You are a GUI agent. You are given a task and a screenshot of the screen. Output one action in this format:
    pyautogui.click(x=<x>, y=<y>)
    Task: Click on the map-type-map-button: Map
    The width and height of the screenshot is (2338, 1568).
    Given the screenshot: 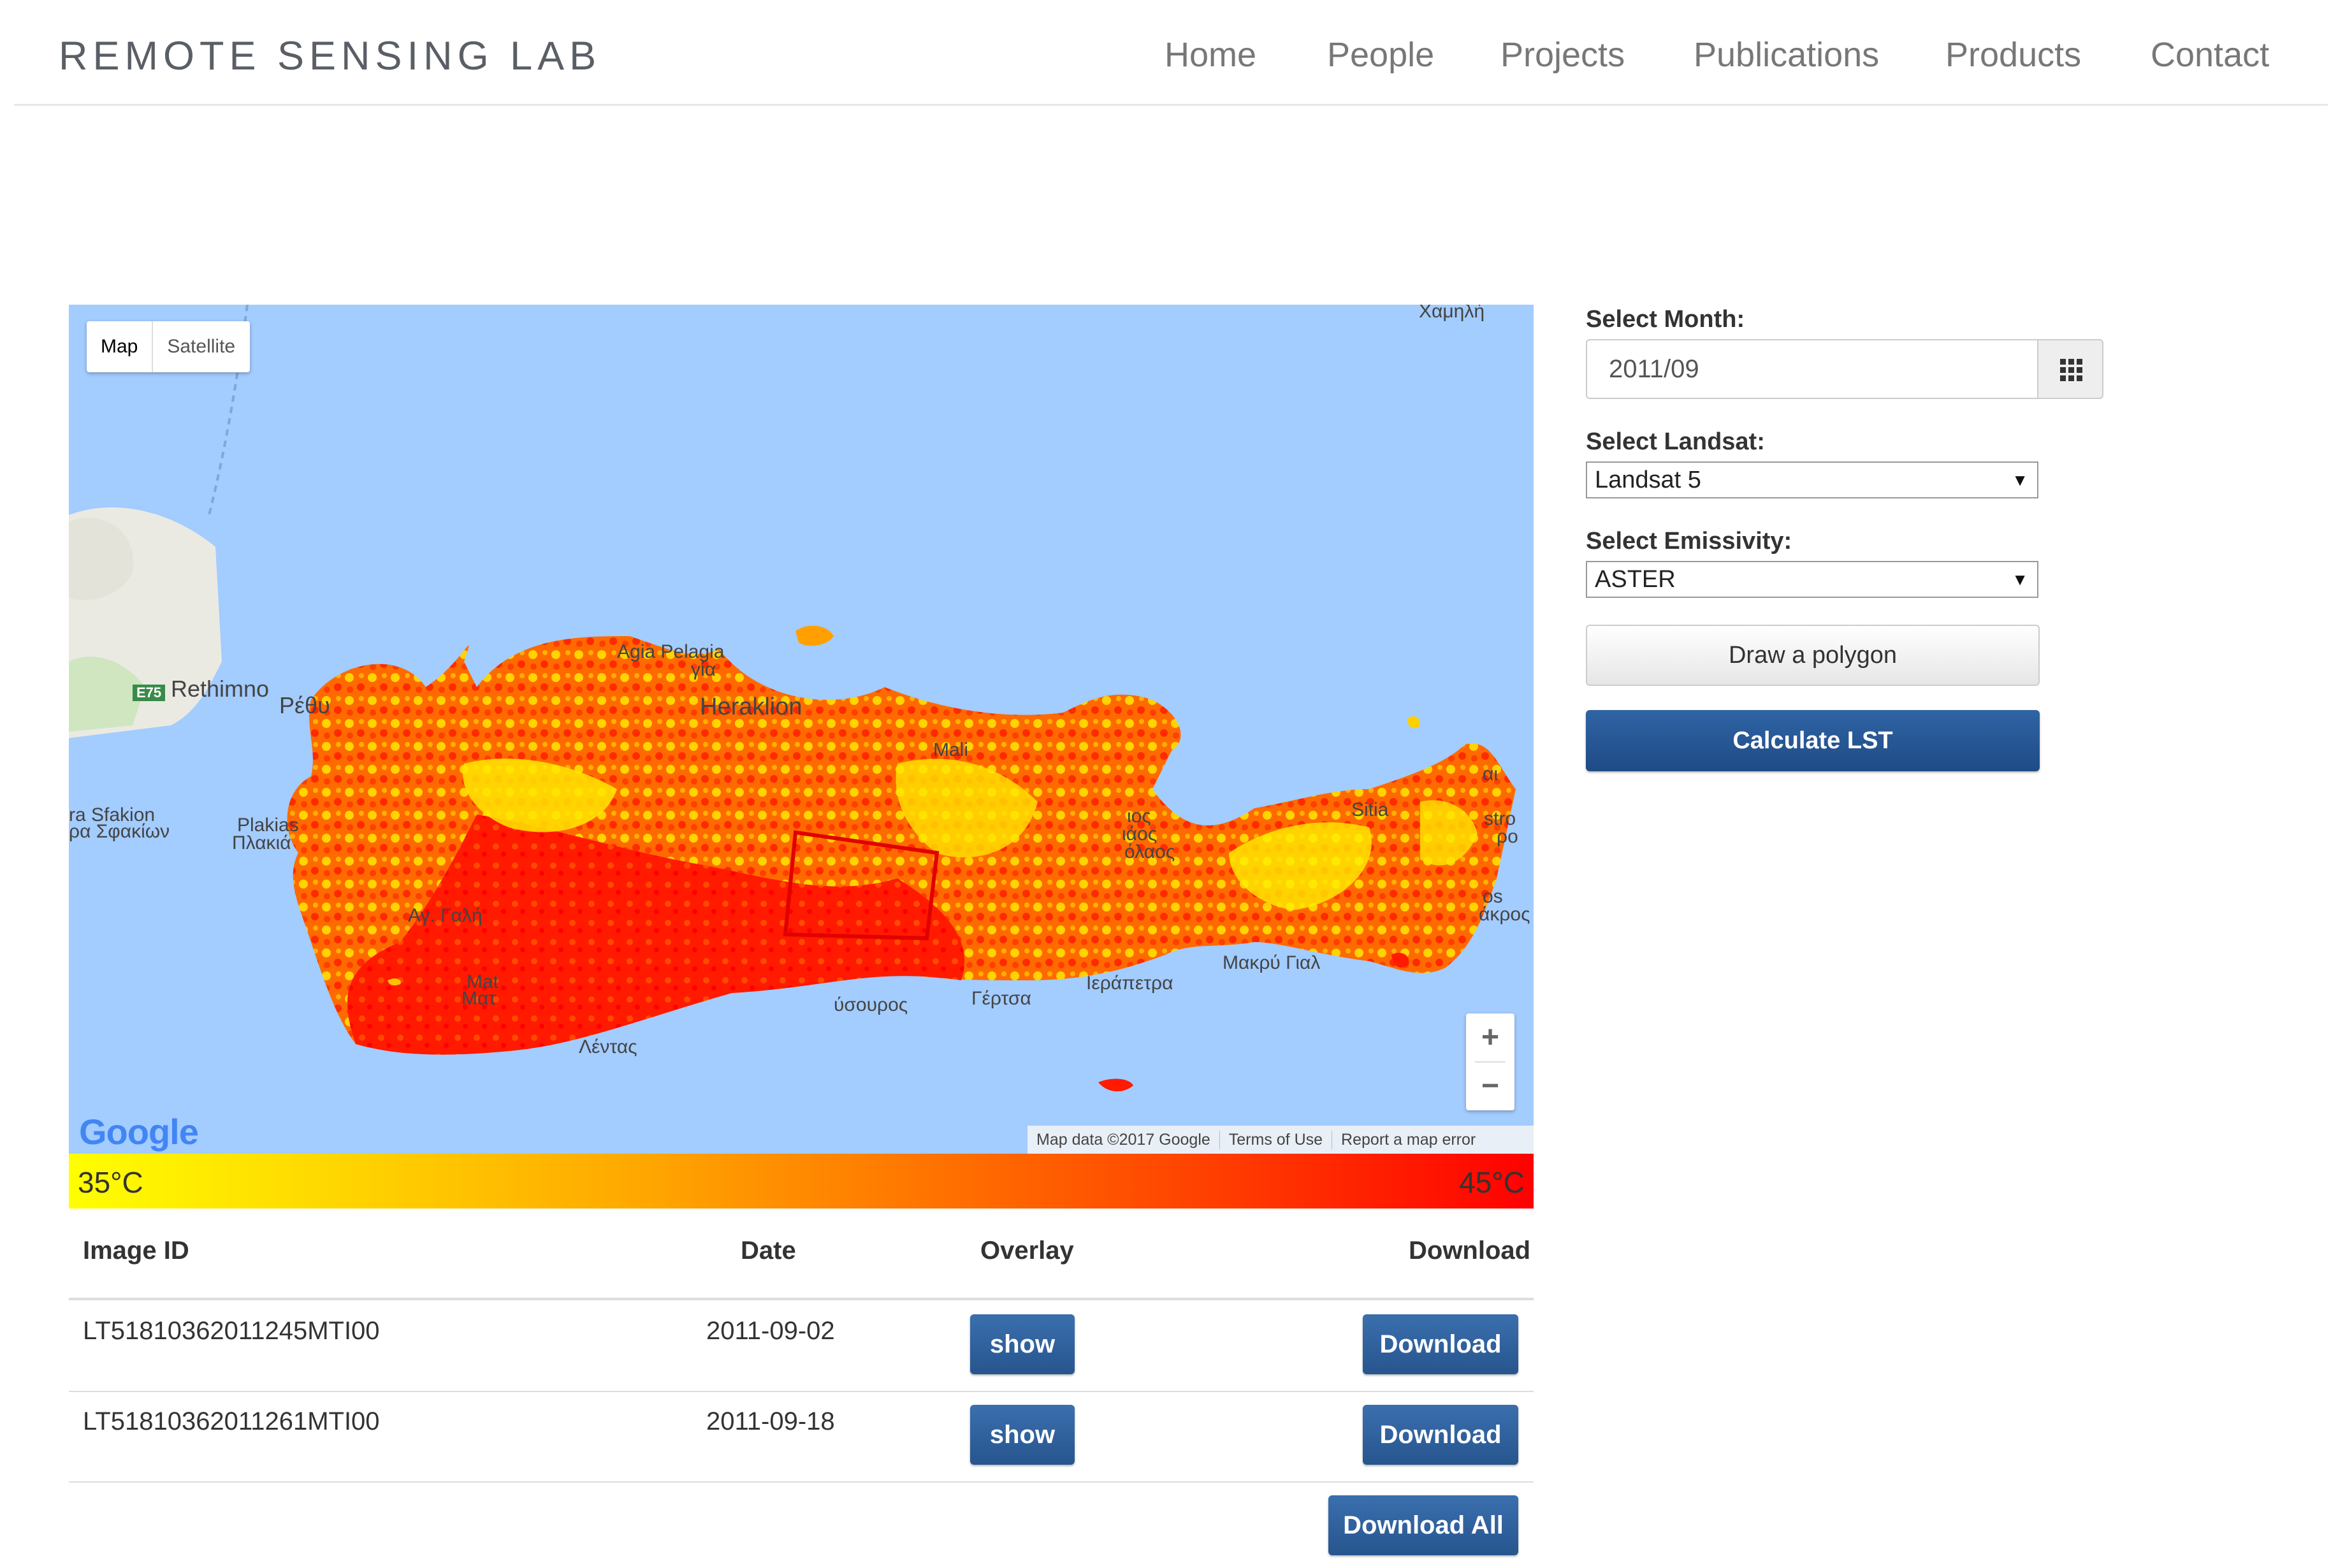 What is the action you would take?
    pyautogui.click(x=119, y=347)
    